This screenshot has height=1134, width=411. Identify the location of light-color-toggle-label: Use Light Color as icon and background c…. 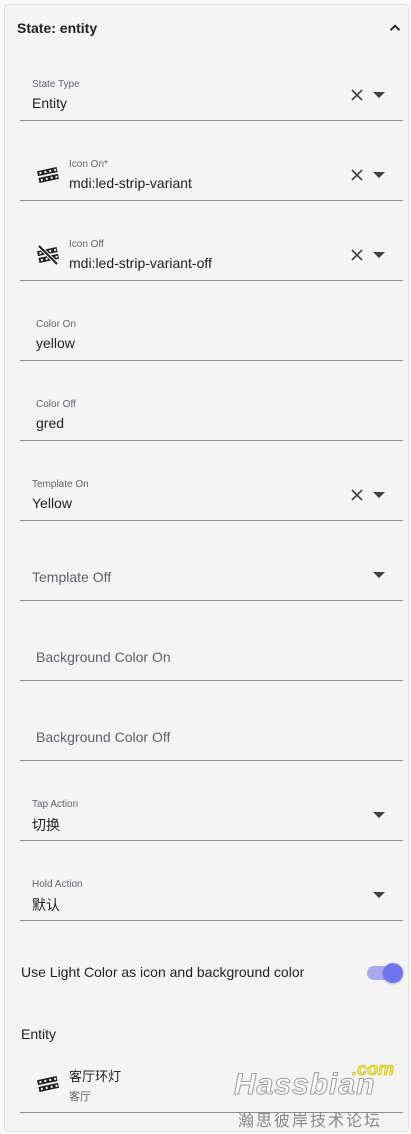
(163, 972).